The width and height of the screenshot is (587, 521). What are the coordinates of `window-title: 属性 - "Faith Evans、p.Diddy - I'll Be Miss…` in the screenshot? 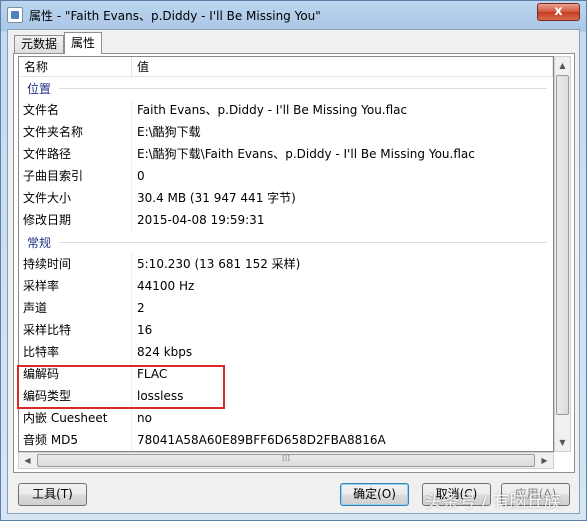 It's located at (175, 15).